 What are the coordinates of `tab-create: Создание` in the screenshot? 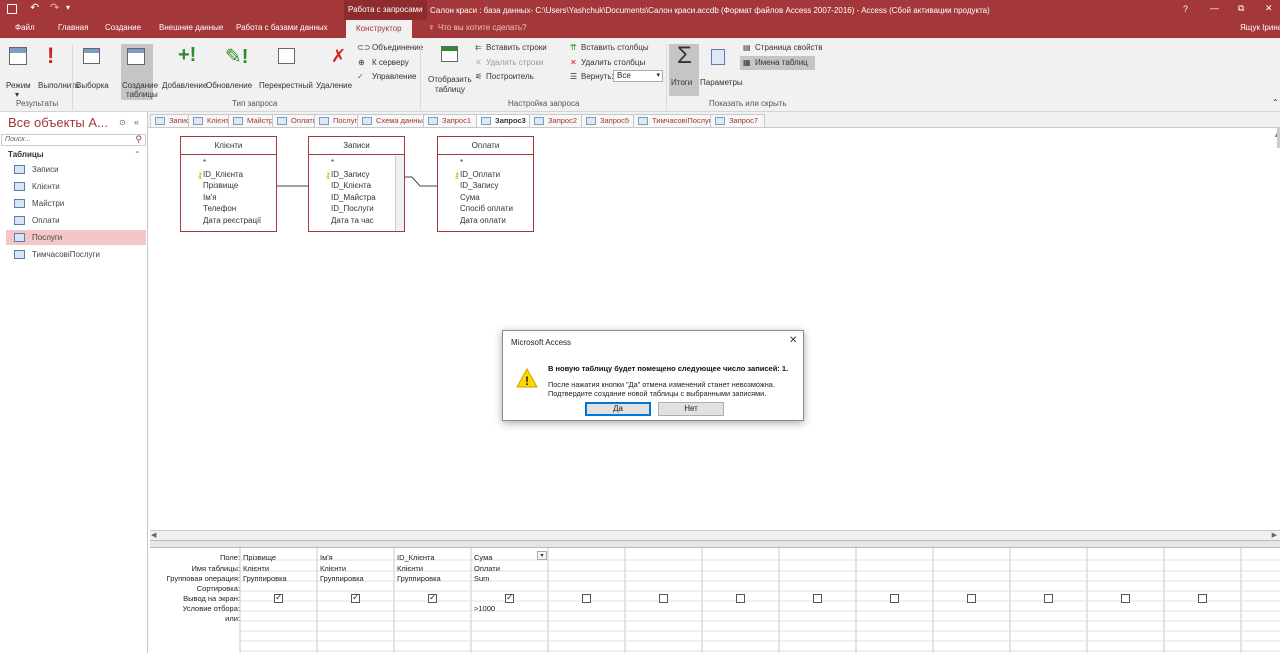 It's located at (123, 27).